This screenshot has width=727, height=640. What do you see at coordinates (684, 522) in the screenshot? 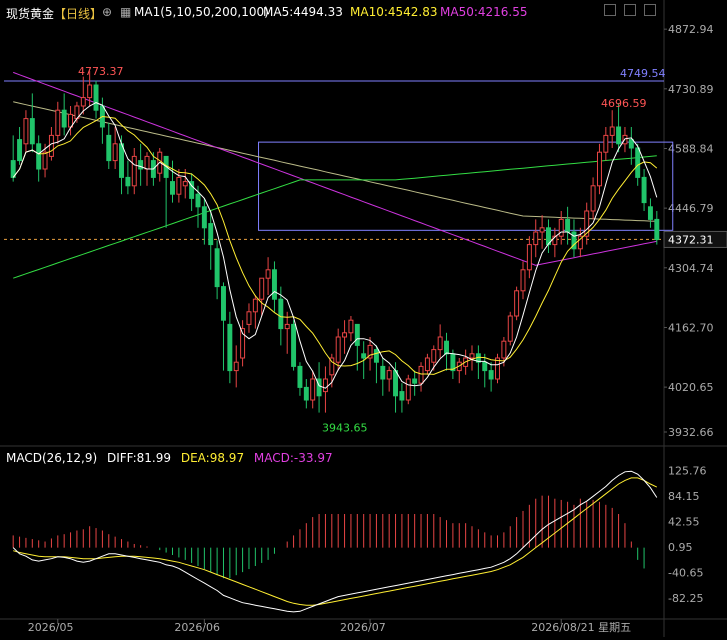
I see `macd-tick-label: 42.55` at bounding box center [684, 522].